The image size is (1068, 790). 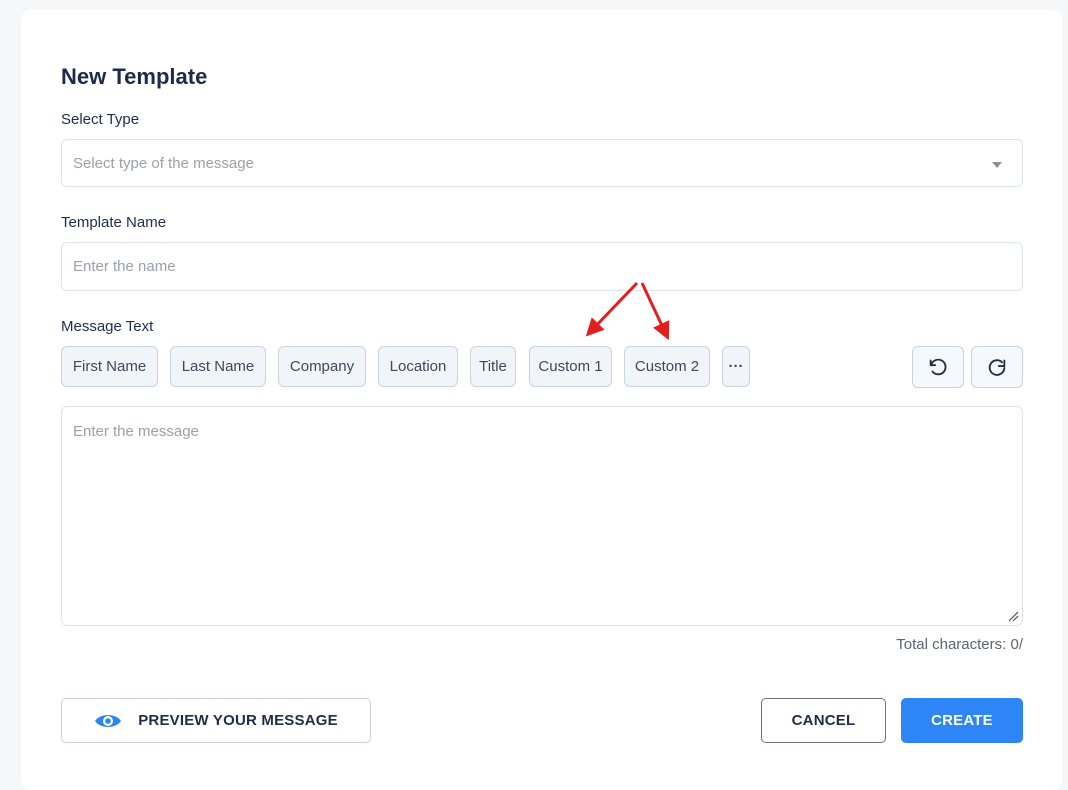 I want to click on preview-message-button: PREVIEW YOUR MESSAGE, so click(x=216, y=720).